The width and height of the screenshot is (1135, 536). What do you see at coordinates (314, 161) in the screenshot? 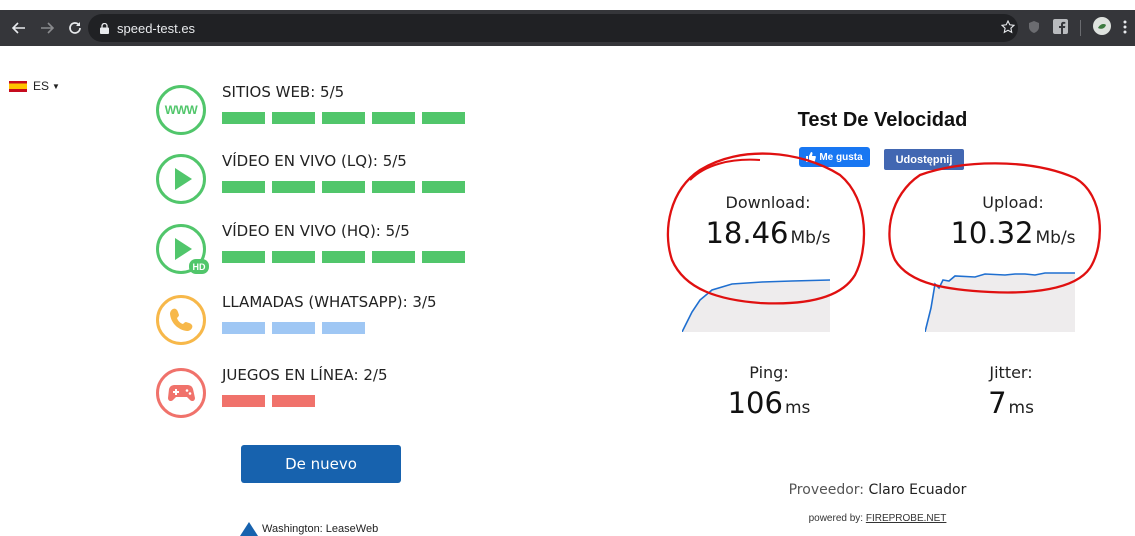
I see `rating-label: VÍDEO EN VIVO (LQ): 5/5` at bounding box center [314, 161].